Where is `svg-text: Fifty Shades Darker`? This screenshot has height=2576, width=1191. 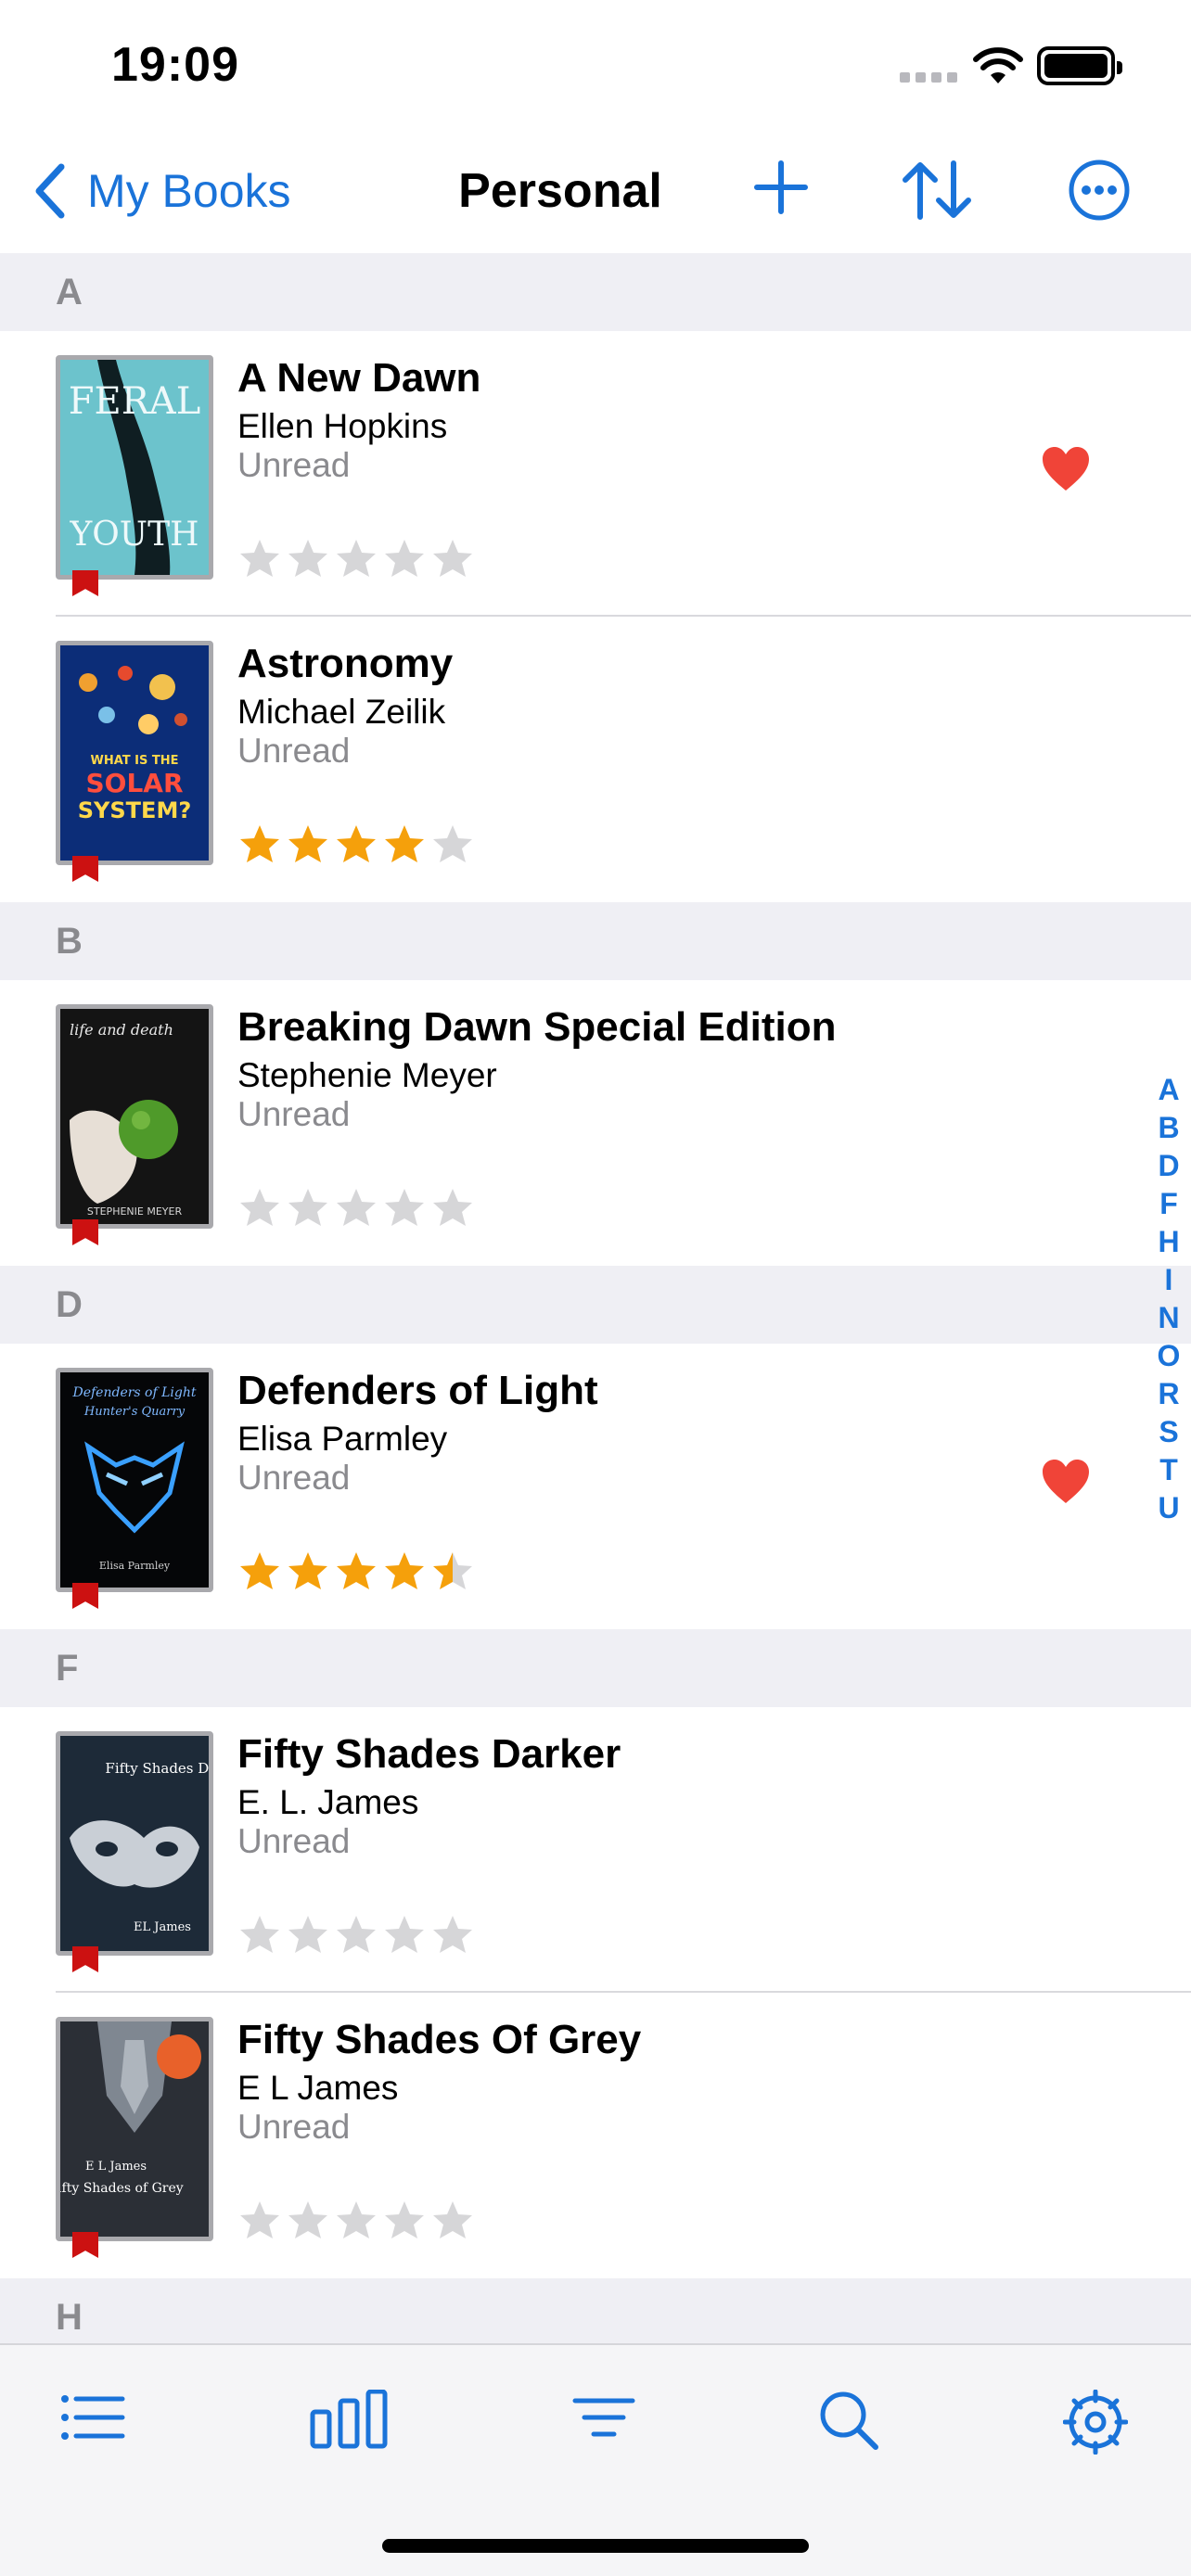 svg-text: Fifty Shades Darker is located at coordinates (157, 1768).